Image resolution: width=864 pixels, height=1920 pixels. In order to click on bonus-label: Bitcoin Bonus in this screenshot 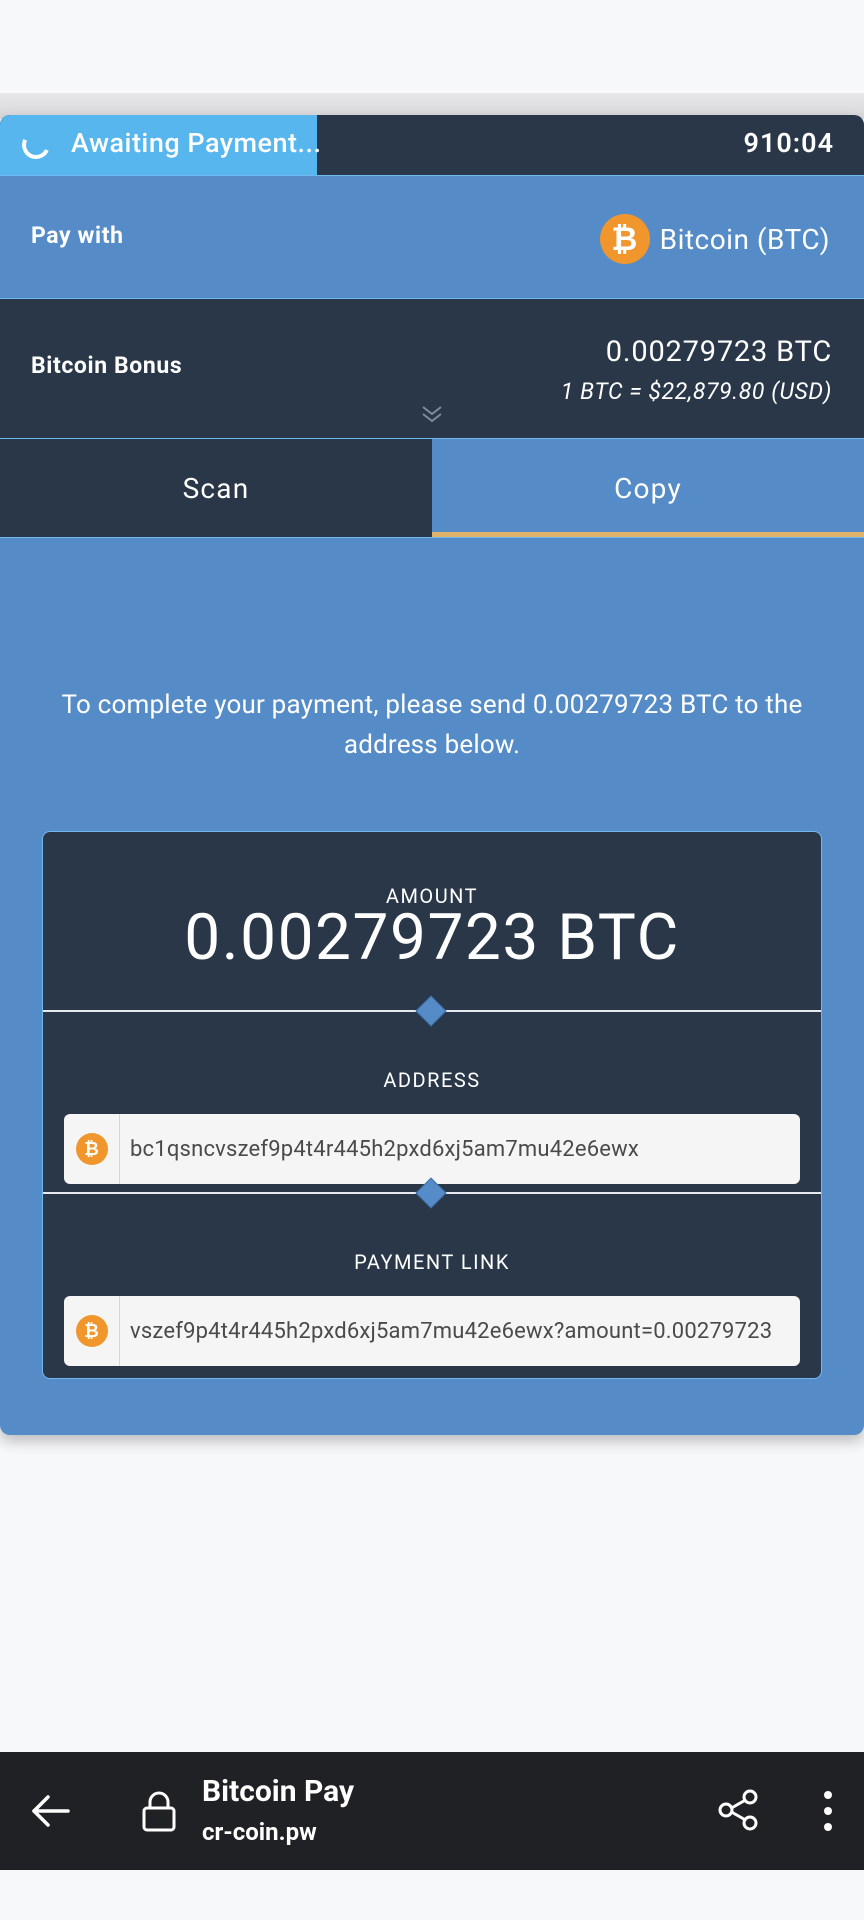, I will do `click(107, 365)`.